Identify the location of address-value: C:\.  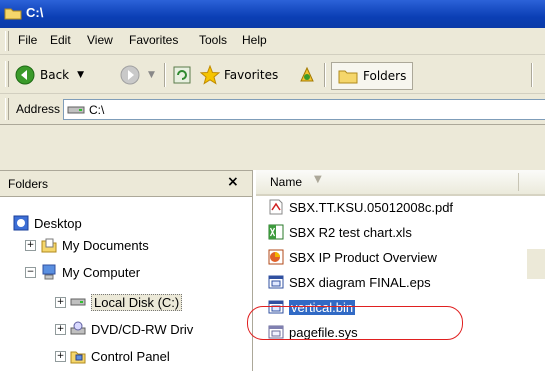
(97, 109).